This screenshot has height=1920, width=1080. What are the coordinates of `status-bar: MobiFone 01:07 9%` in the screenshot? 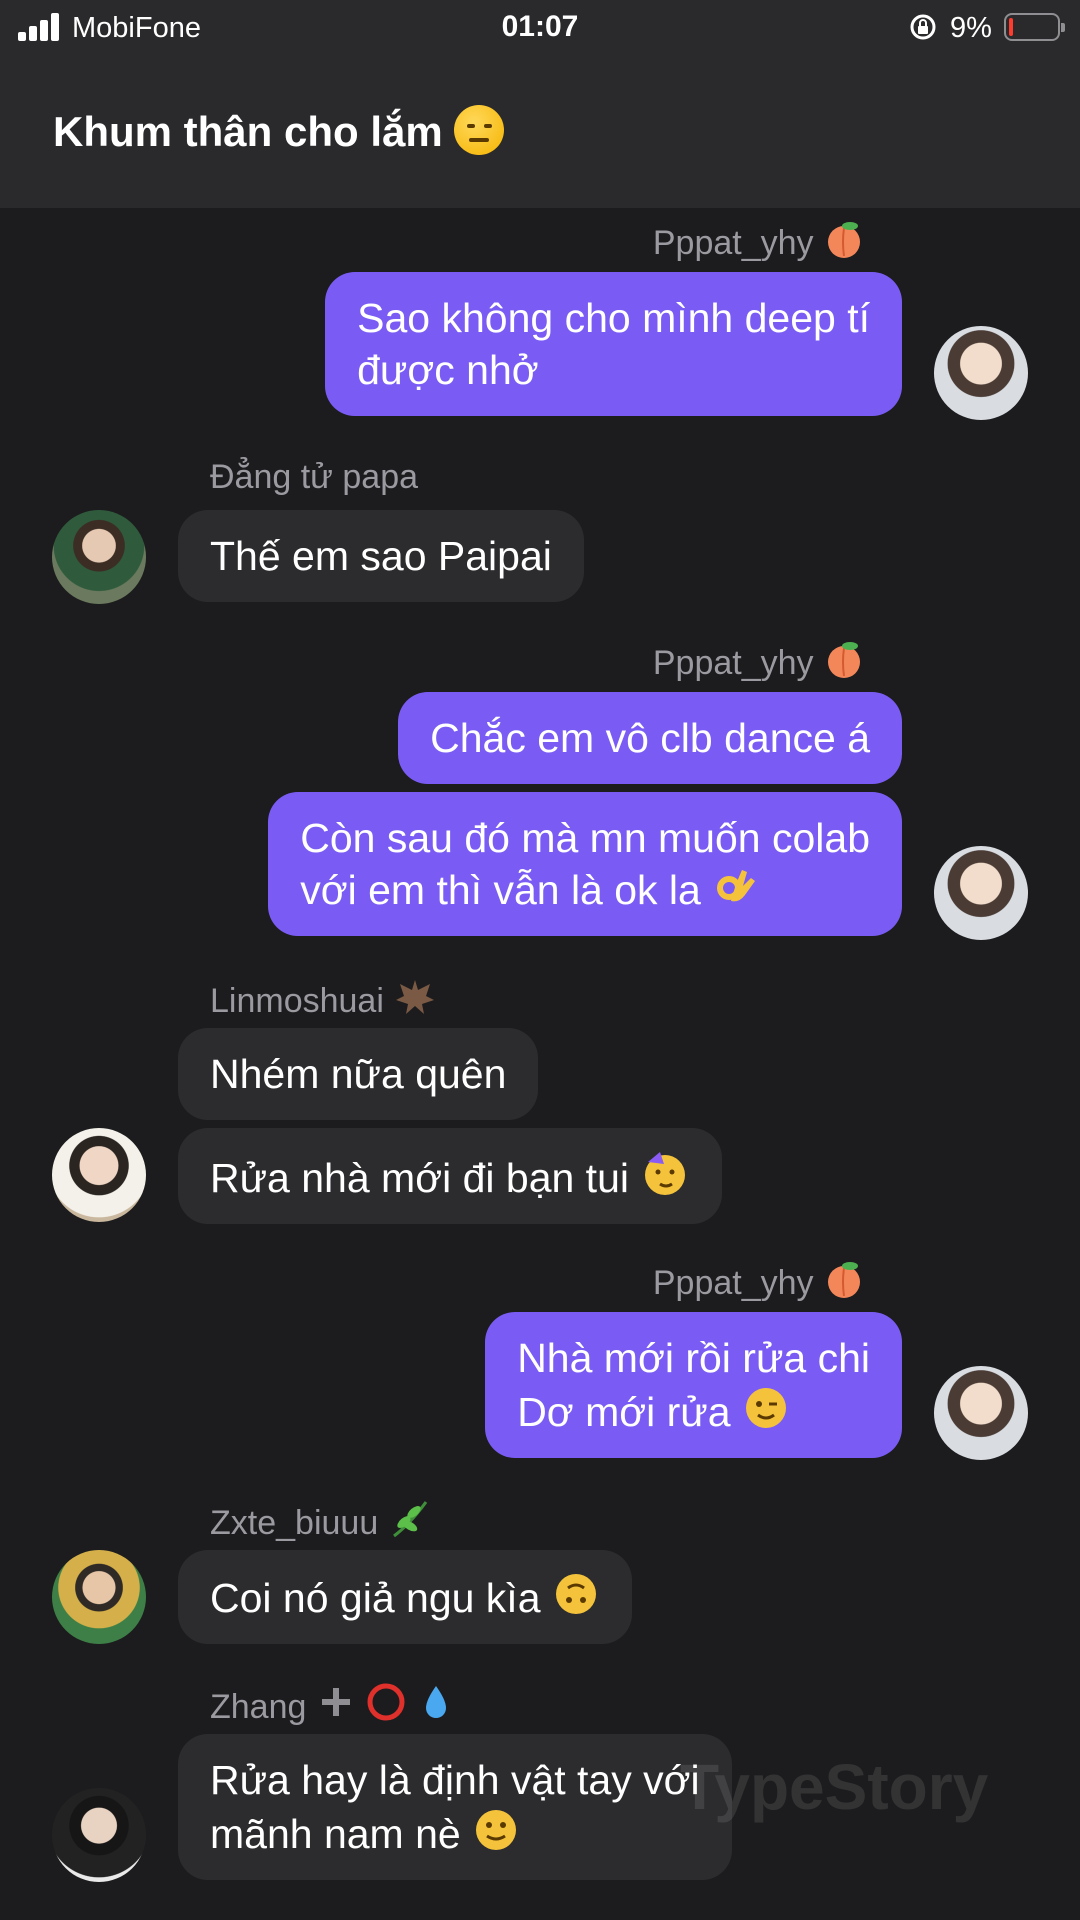 It's located at (540, 28).